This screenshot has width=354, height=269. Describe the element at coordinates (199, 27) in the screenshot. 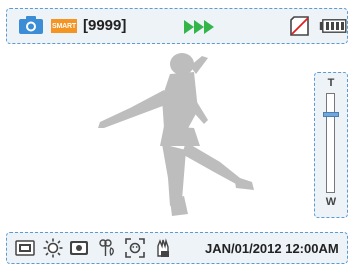

I see `triple-play-icon` at that location.